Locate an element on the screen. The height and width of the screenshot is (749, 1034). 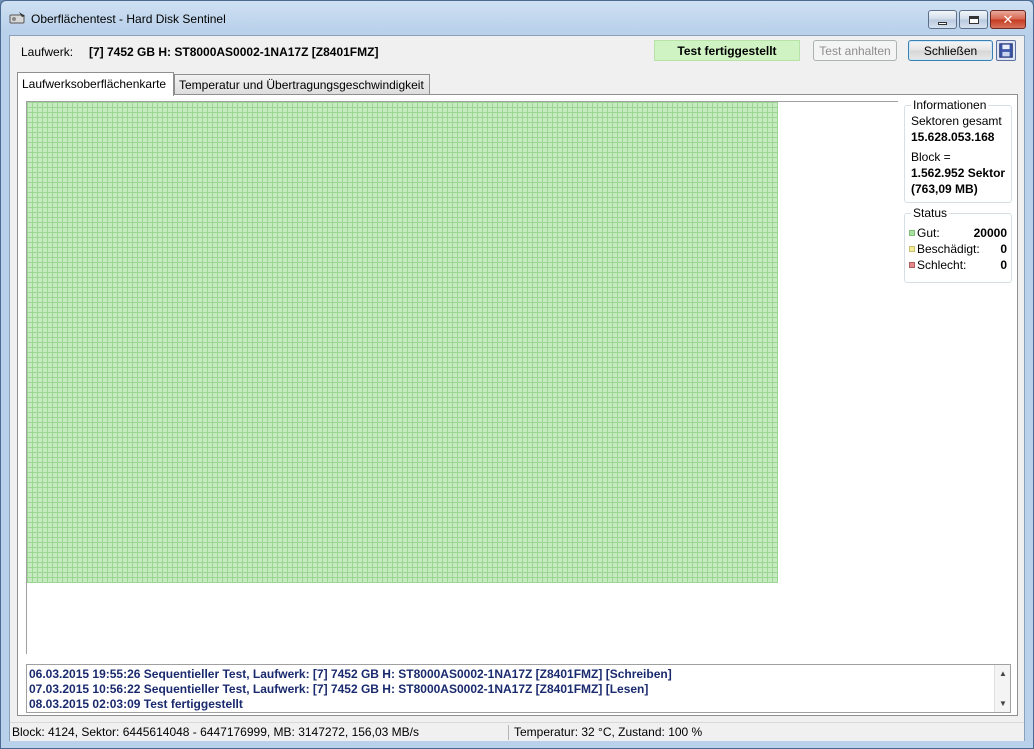
title-bar: Oberflächentest - Hard Disk Sentinel ✕ is located at coordinates (517, 18).